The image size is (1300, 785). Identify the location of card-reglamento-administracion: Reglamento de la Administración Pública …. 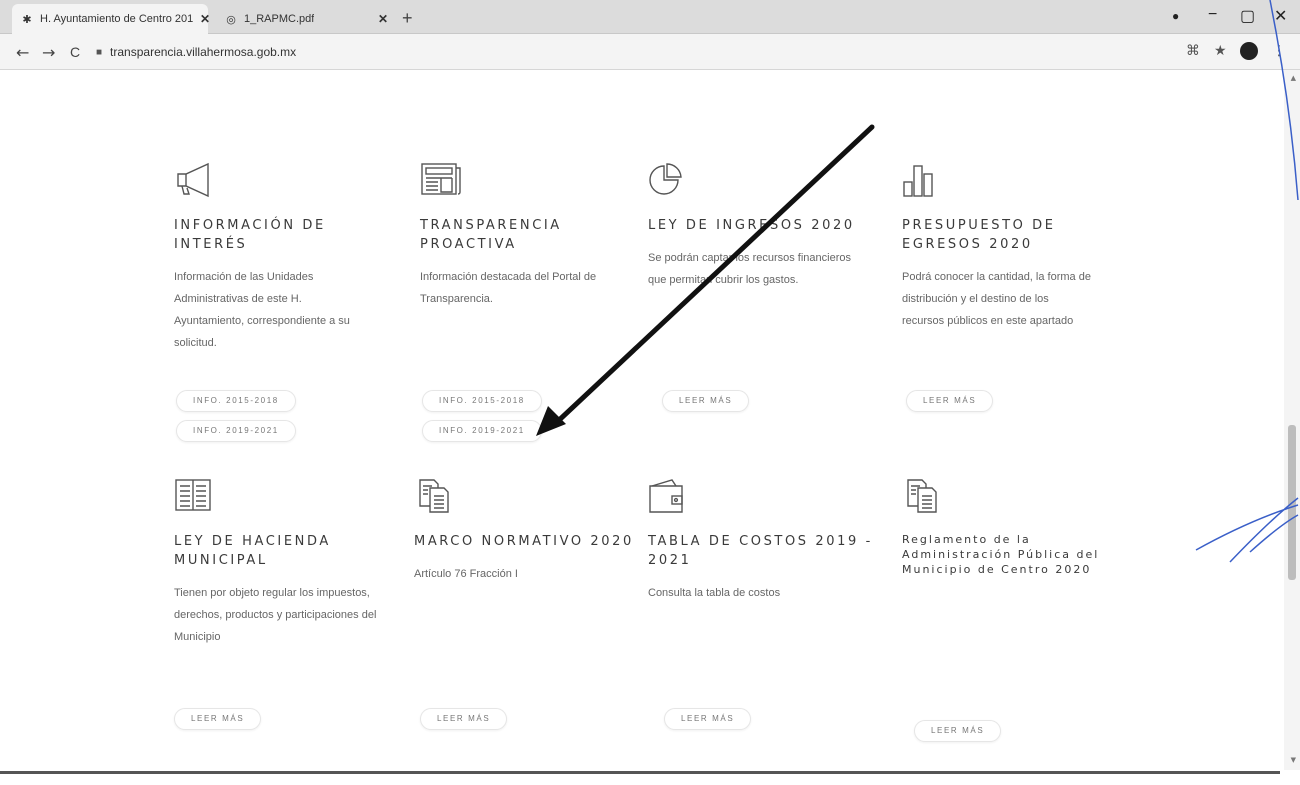
(1002, 527).